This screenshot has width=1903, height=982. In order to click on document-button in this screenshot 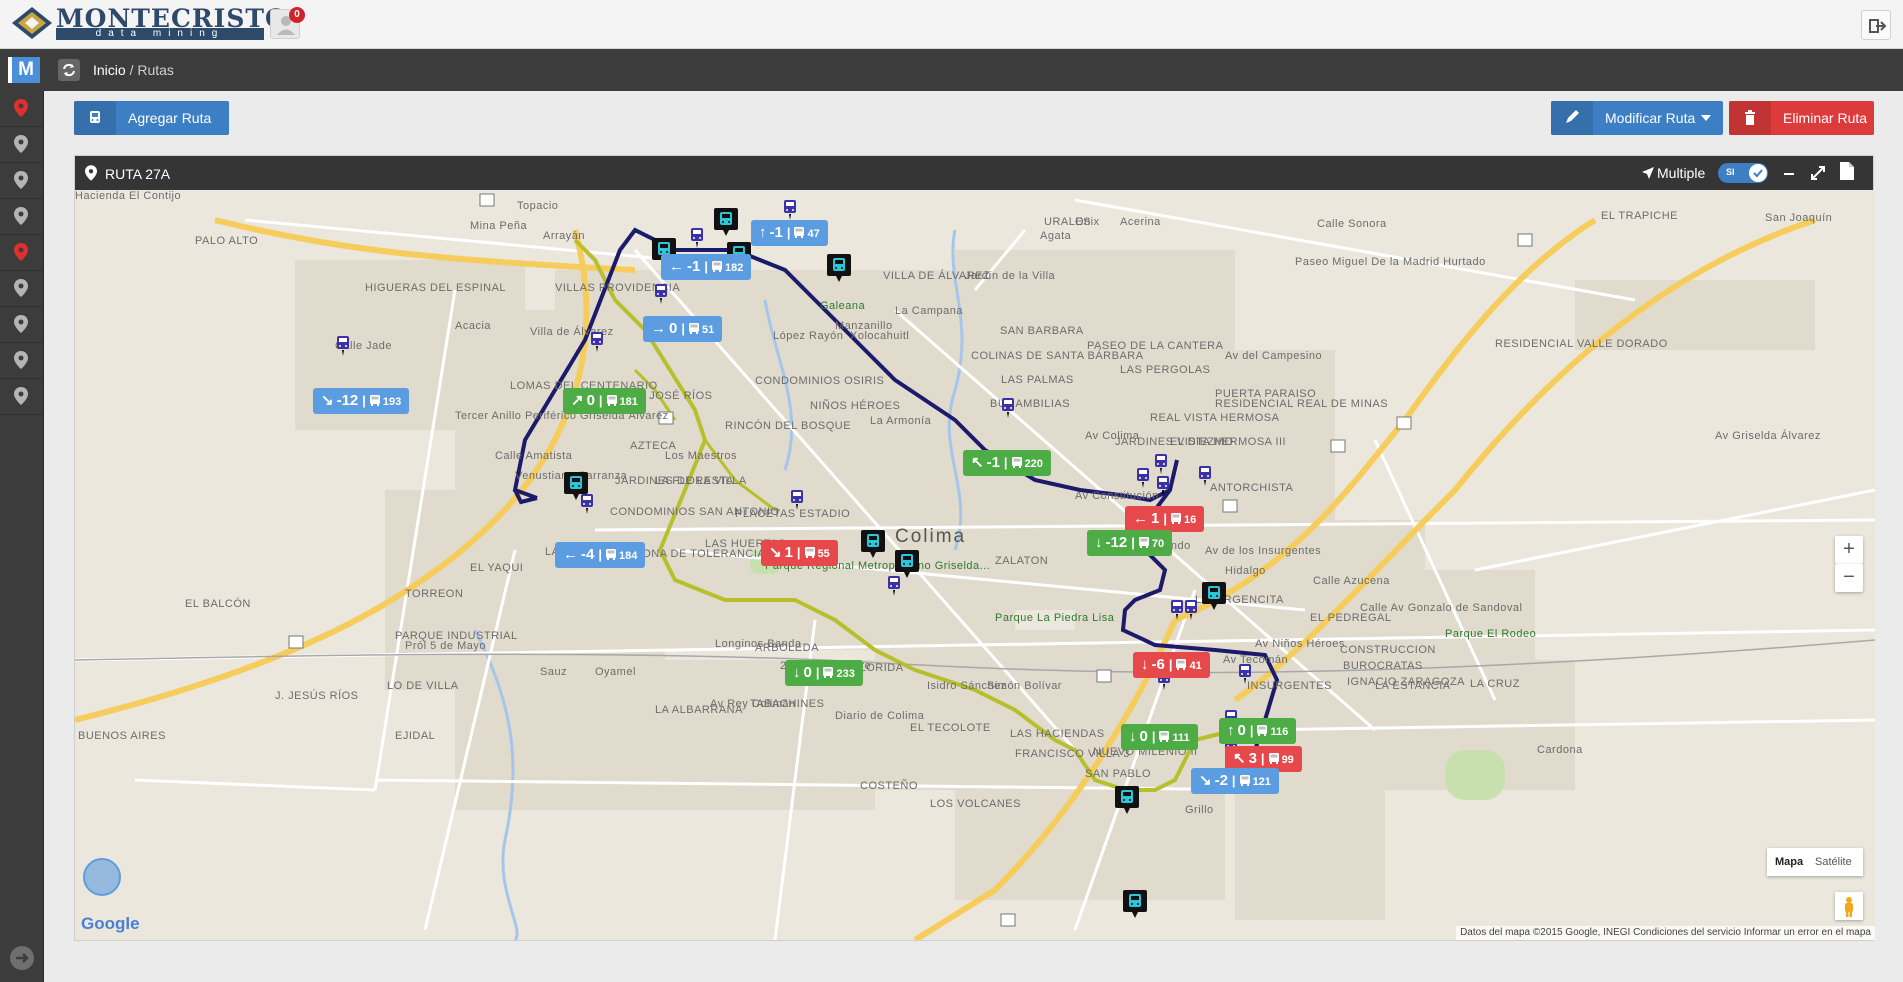, I will do `click(1847, 171)`.